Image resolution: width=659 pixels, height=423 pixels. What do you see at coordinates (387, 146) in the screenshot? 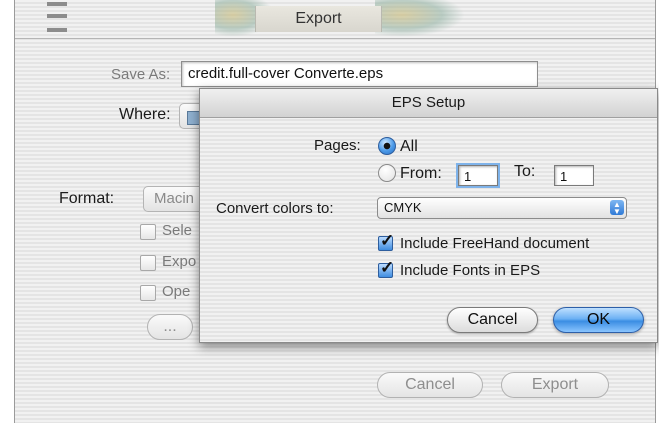
I see `pages-all-radio` at bounding box center [387, 146].